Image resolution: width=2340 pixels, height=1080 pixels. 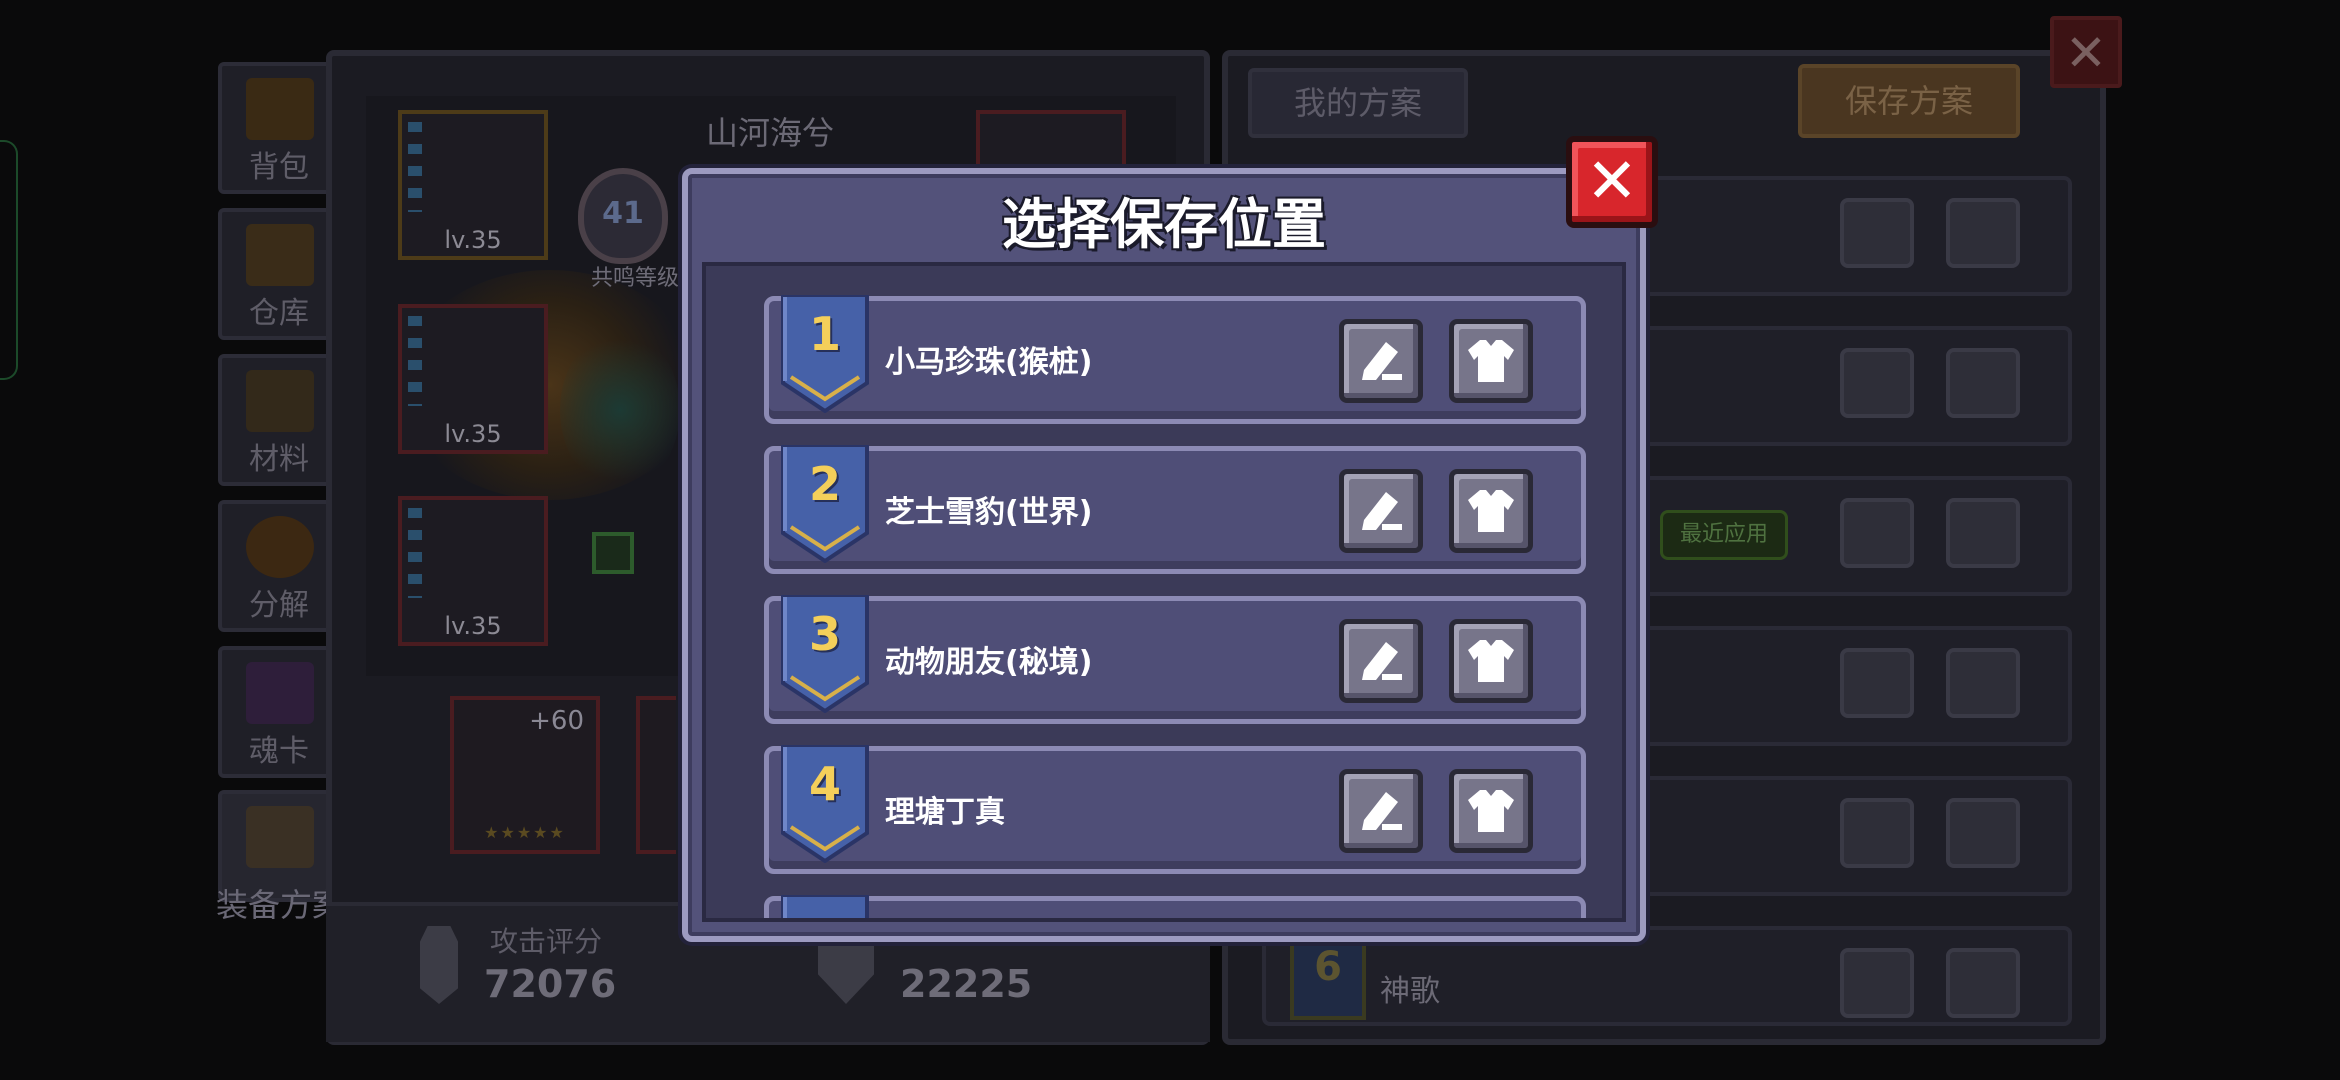 I want to click on slot-name: 芝士雪豹(世界), so click(x=989, y=512).